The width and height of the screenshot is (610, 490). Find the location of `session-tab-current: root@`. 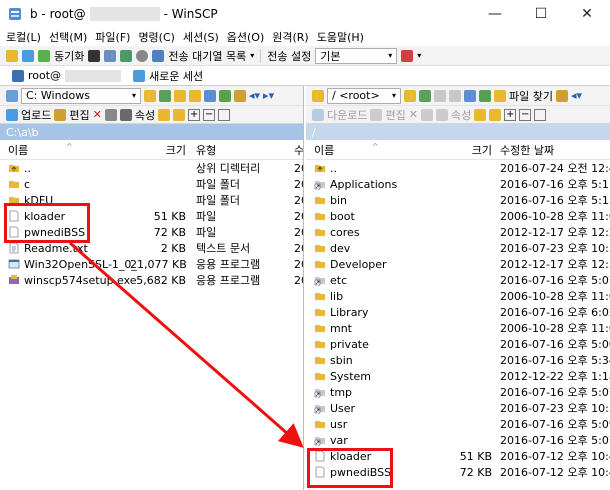

session-tab-current: root@ is located at coordinates (66, 76).